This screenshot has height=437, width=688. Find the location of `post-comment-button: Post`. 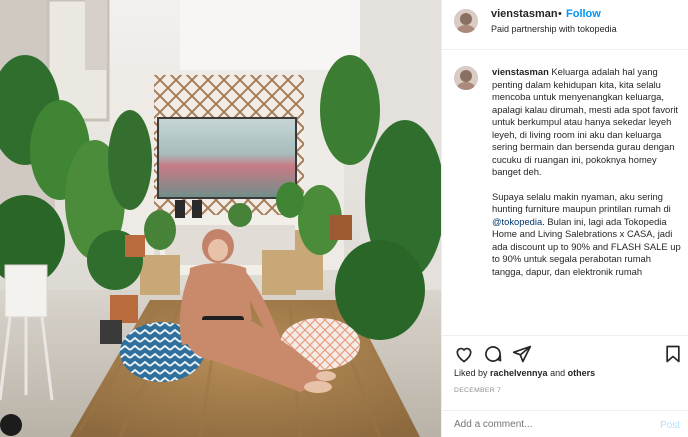

post-comment-button: Post is located at coordinates (670, 425).